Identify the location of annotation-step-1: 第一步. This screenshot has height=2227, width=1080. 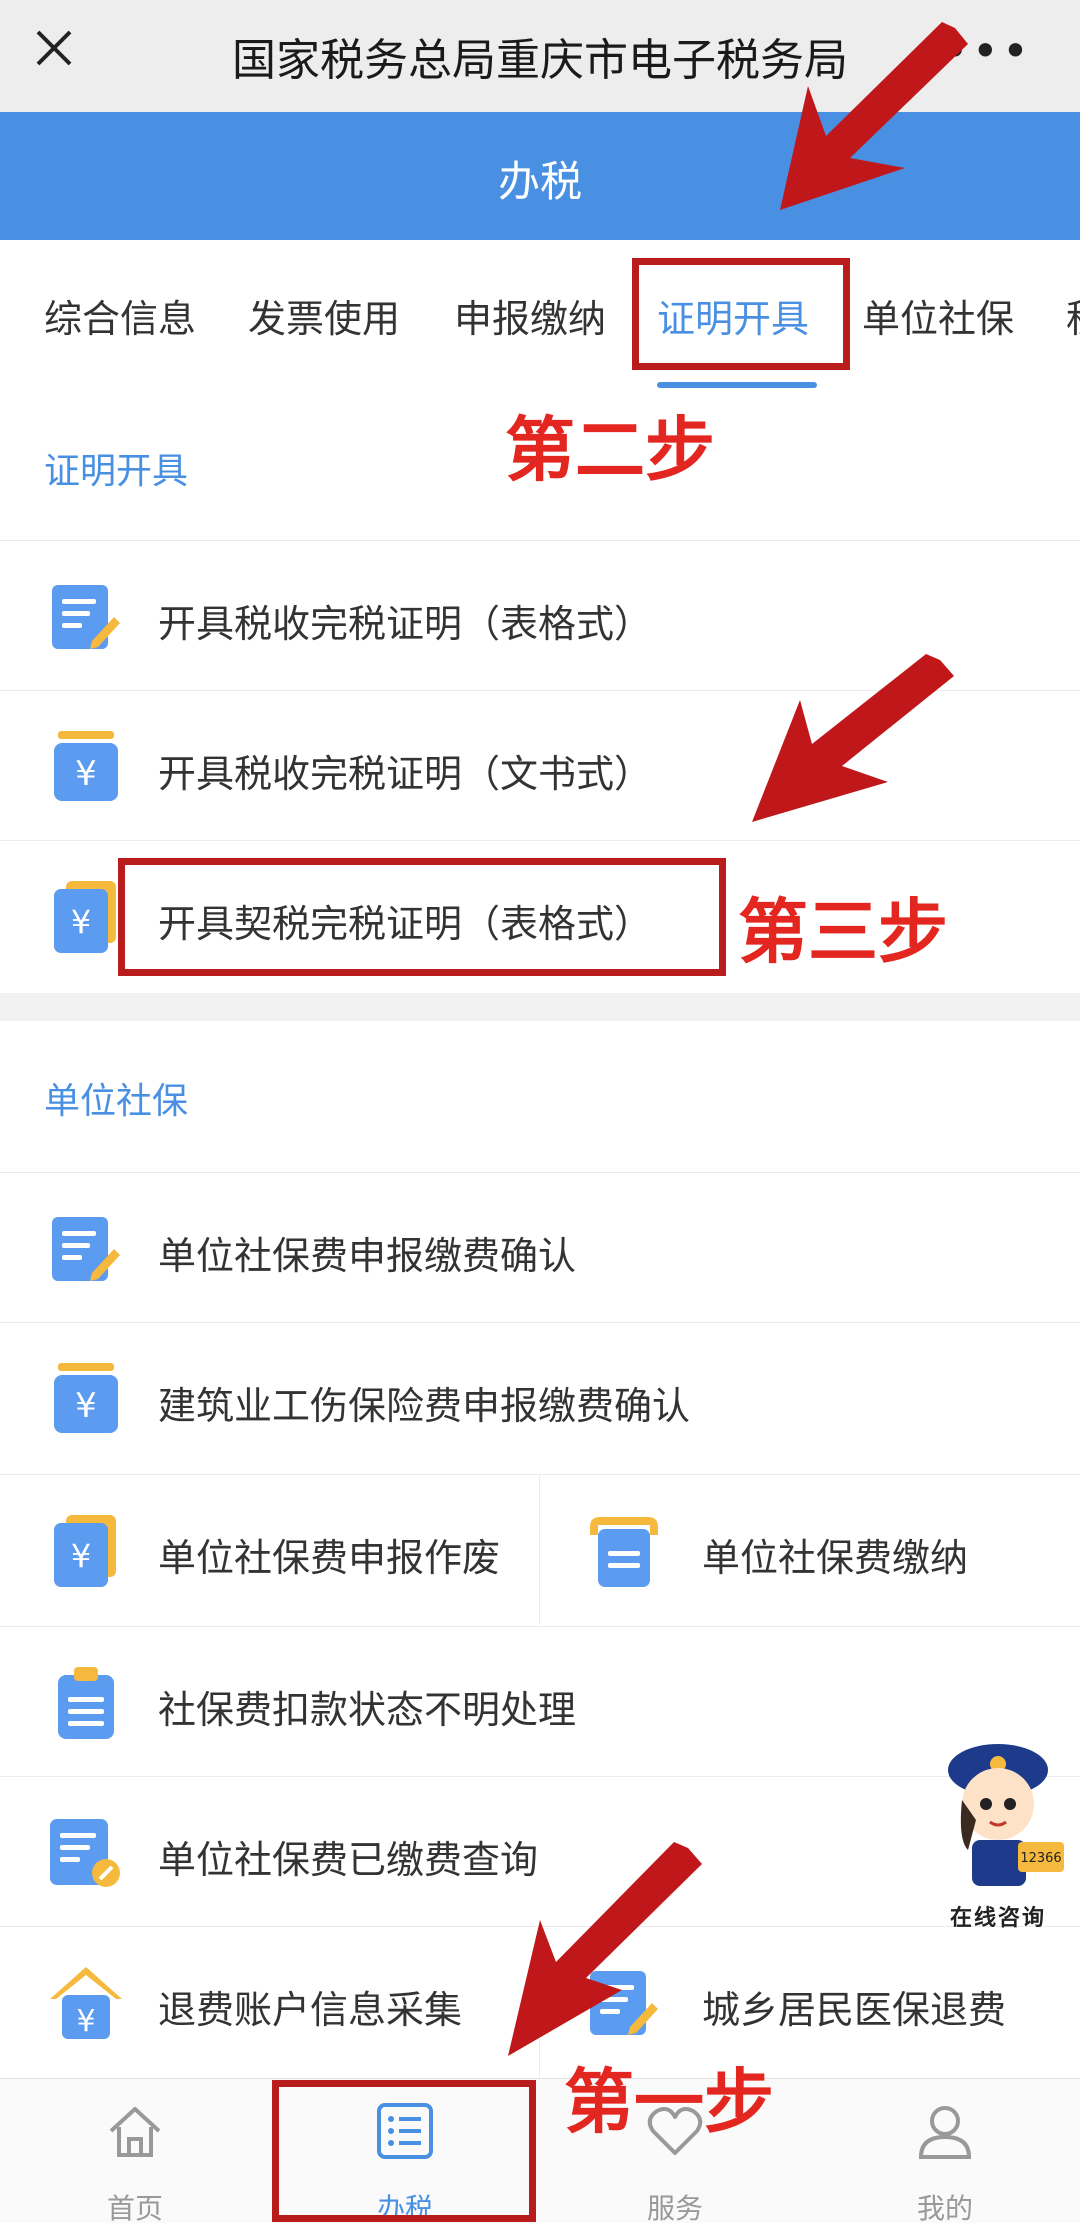
(669, 2102).